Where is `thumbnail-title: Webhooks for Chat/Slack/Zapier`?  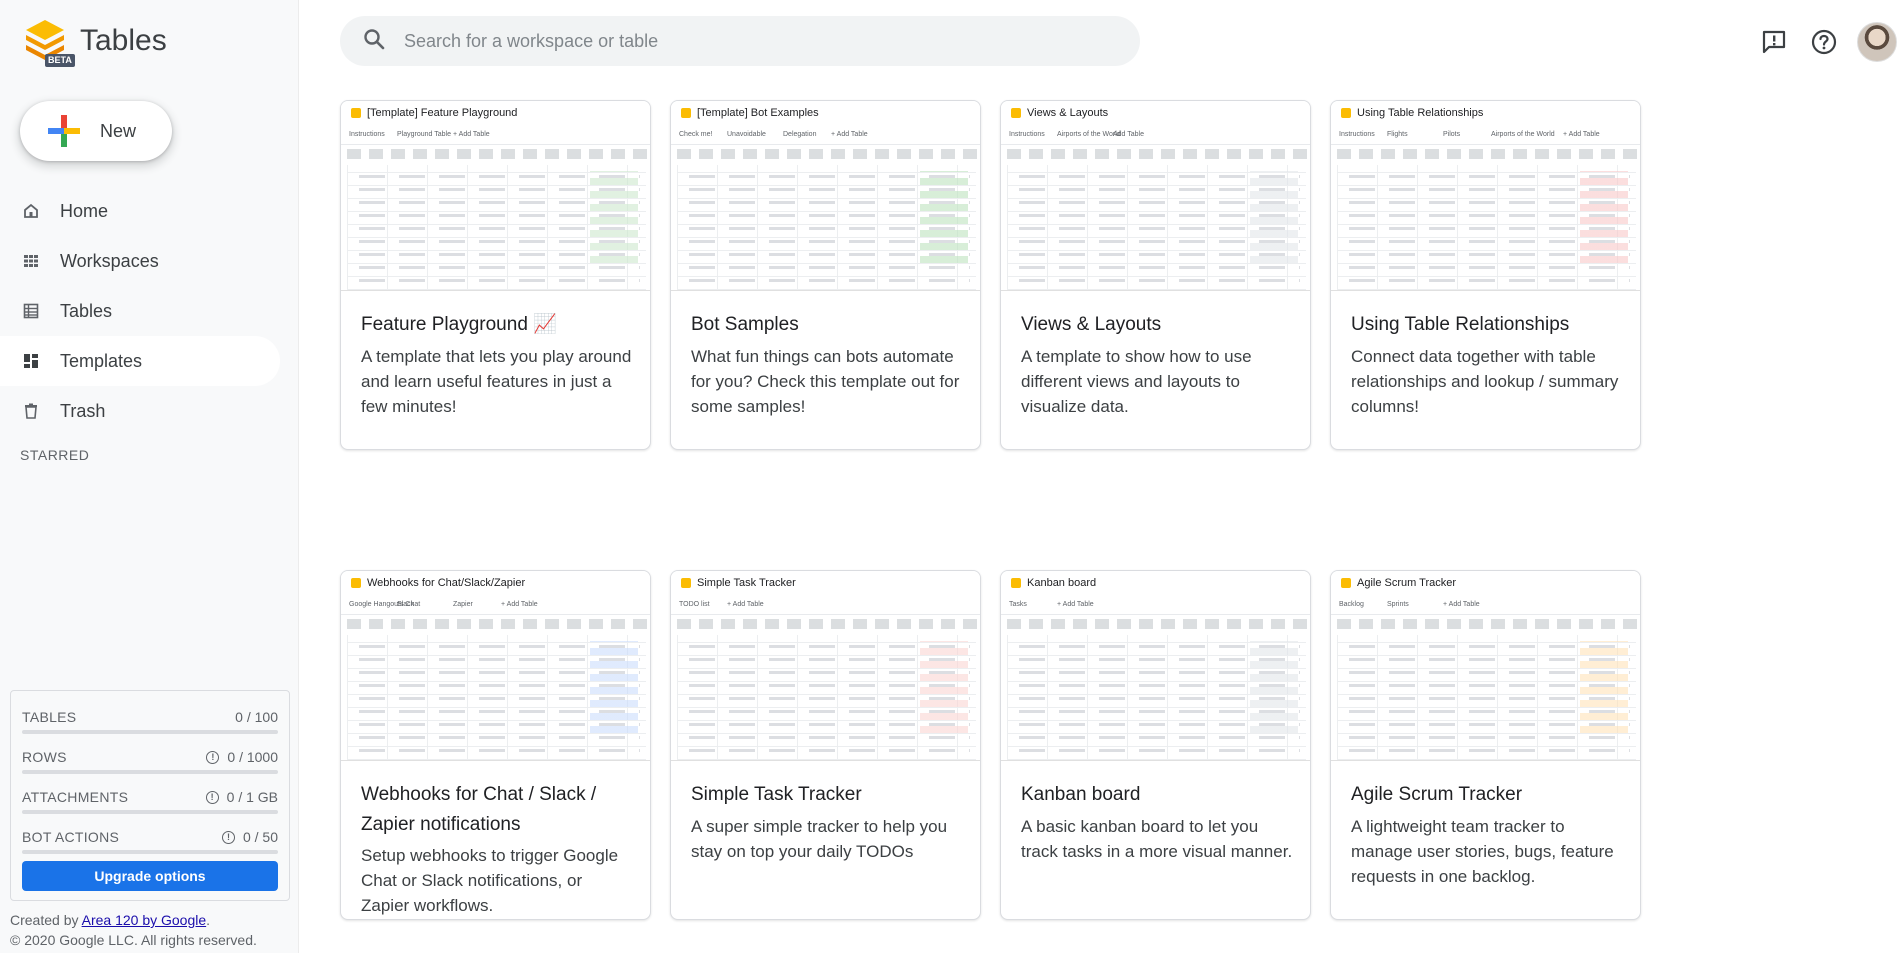
thumbnail-title: Webhooks for Chat/Slack/Zapier is located at coordinates (446, 583).